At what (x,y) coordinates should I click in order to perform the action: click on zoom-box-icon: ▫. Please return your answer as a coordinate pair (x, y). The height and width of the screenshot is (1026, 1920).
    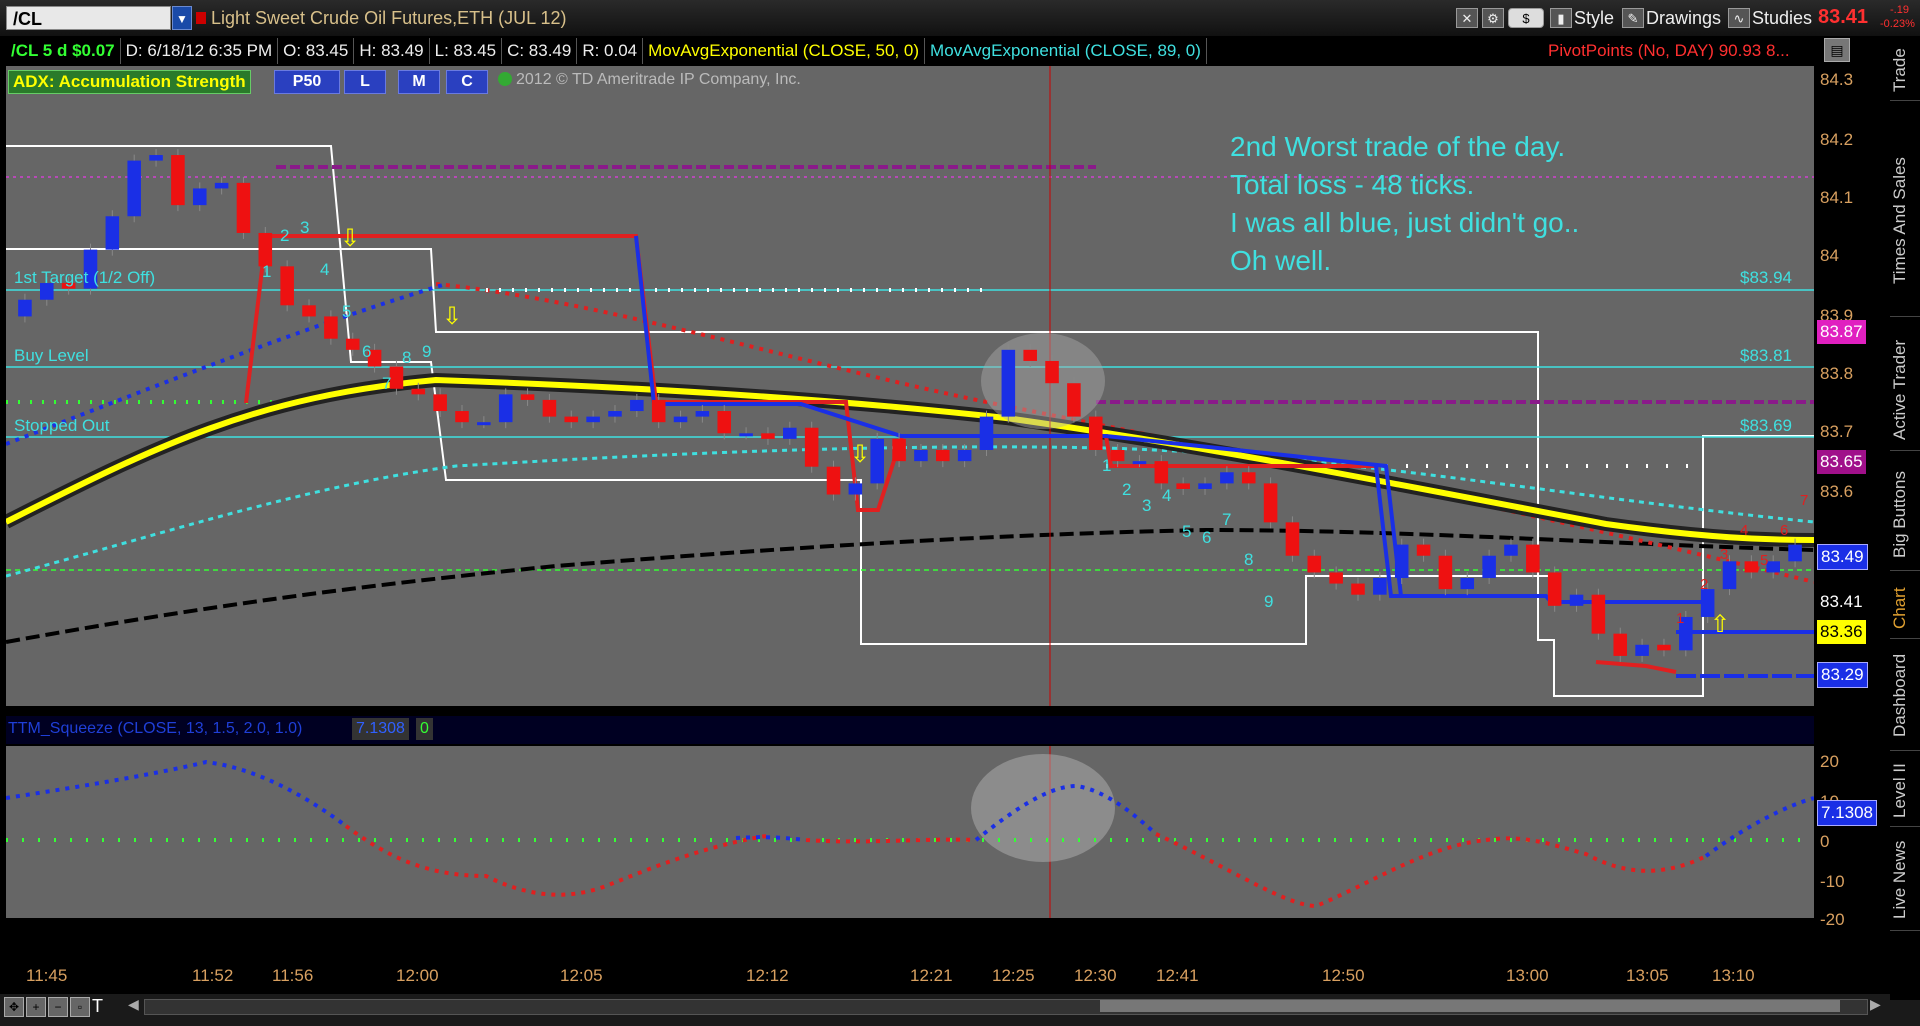
    Looking at the image, I should click on (80, 1007).